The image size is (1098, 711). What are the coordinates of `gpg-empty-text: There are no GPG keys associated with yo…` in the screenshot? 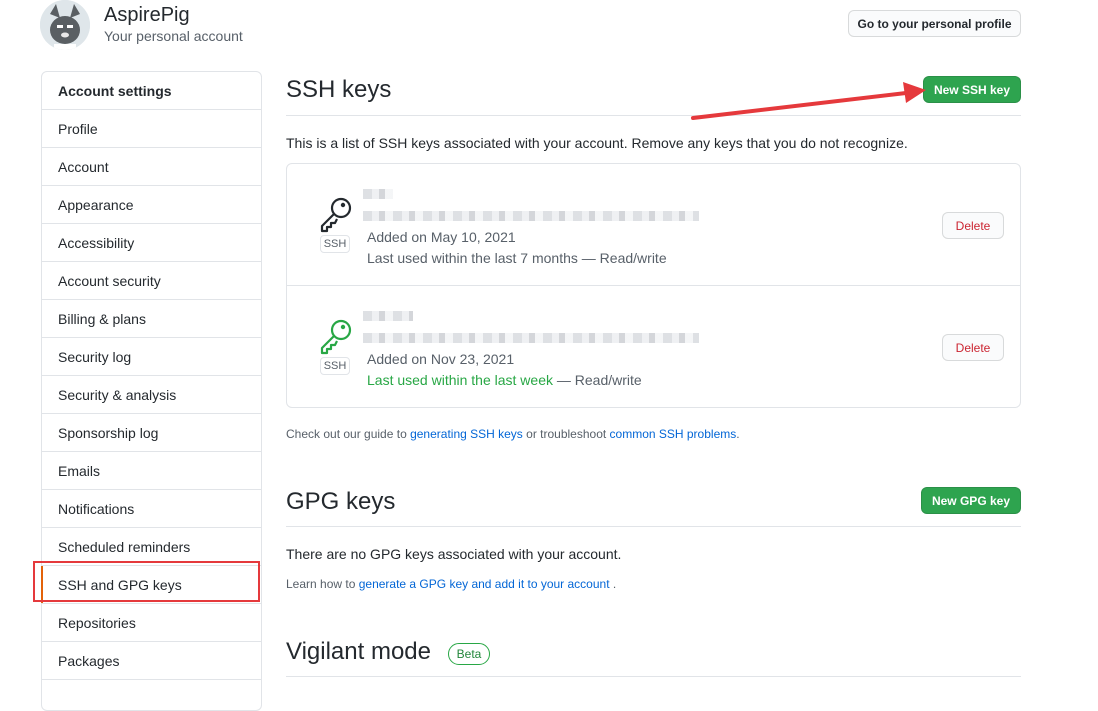 It's located at (454, 554).